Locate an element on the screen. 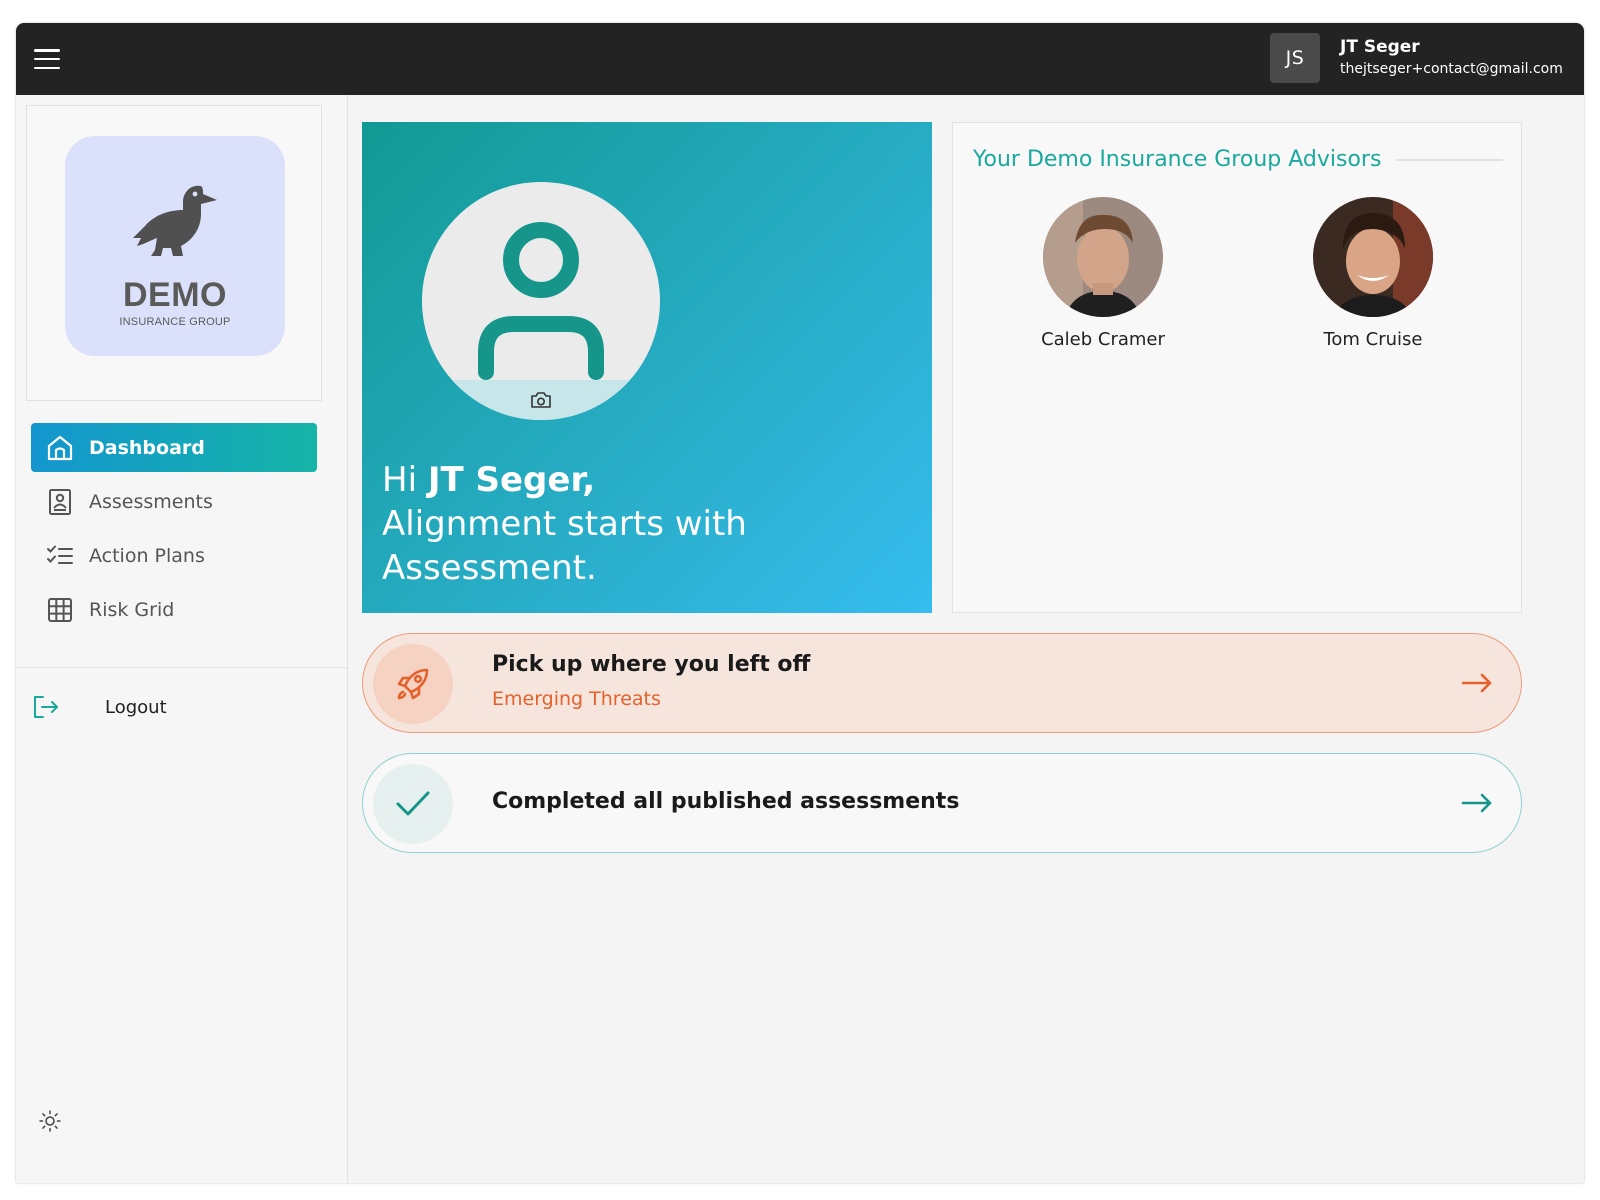 The width and height of the screenshot is (1600, 1200). menu-icon is located at coordinates (47, 59).